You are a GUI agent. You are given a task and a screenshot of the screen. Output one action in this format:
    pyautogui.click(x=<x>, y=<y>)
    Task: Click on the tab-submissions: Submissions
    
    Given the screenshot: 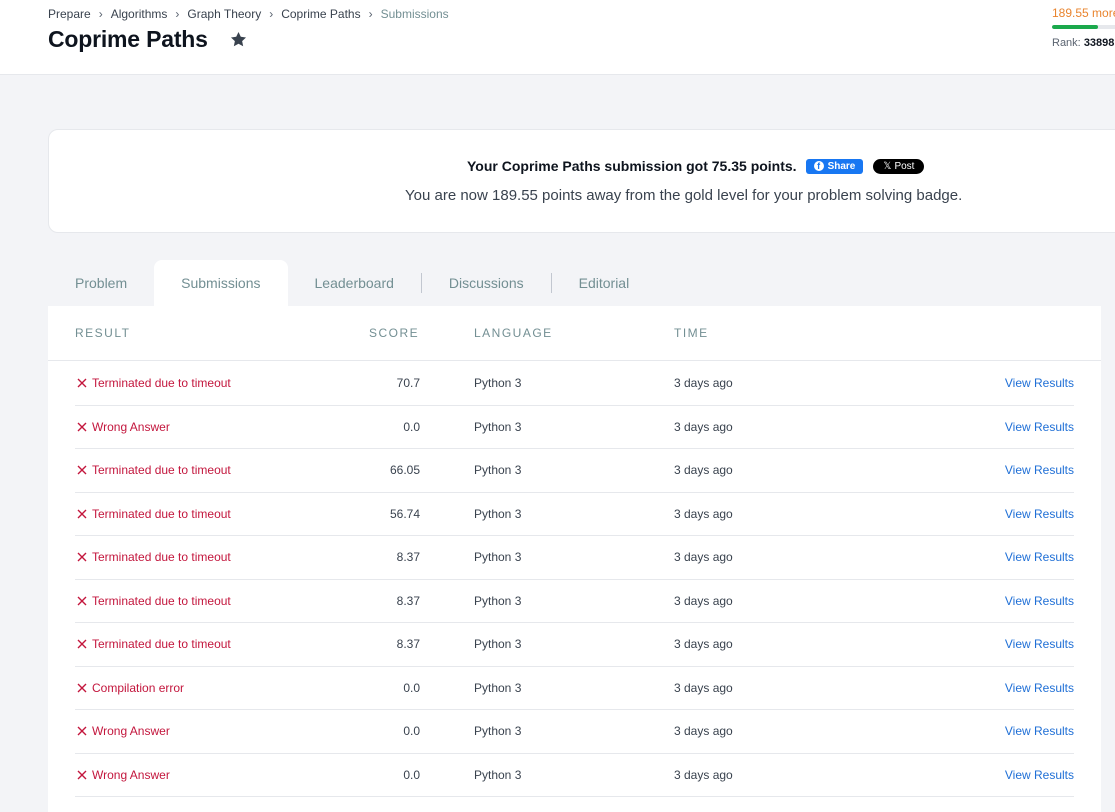 What is the action you would take?
    pyautogui.click(x=221, y=283)
    